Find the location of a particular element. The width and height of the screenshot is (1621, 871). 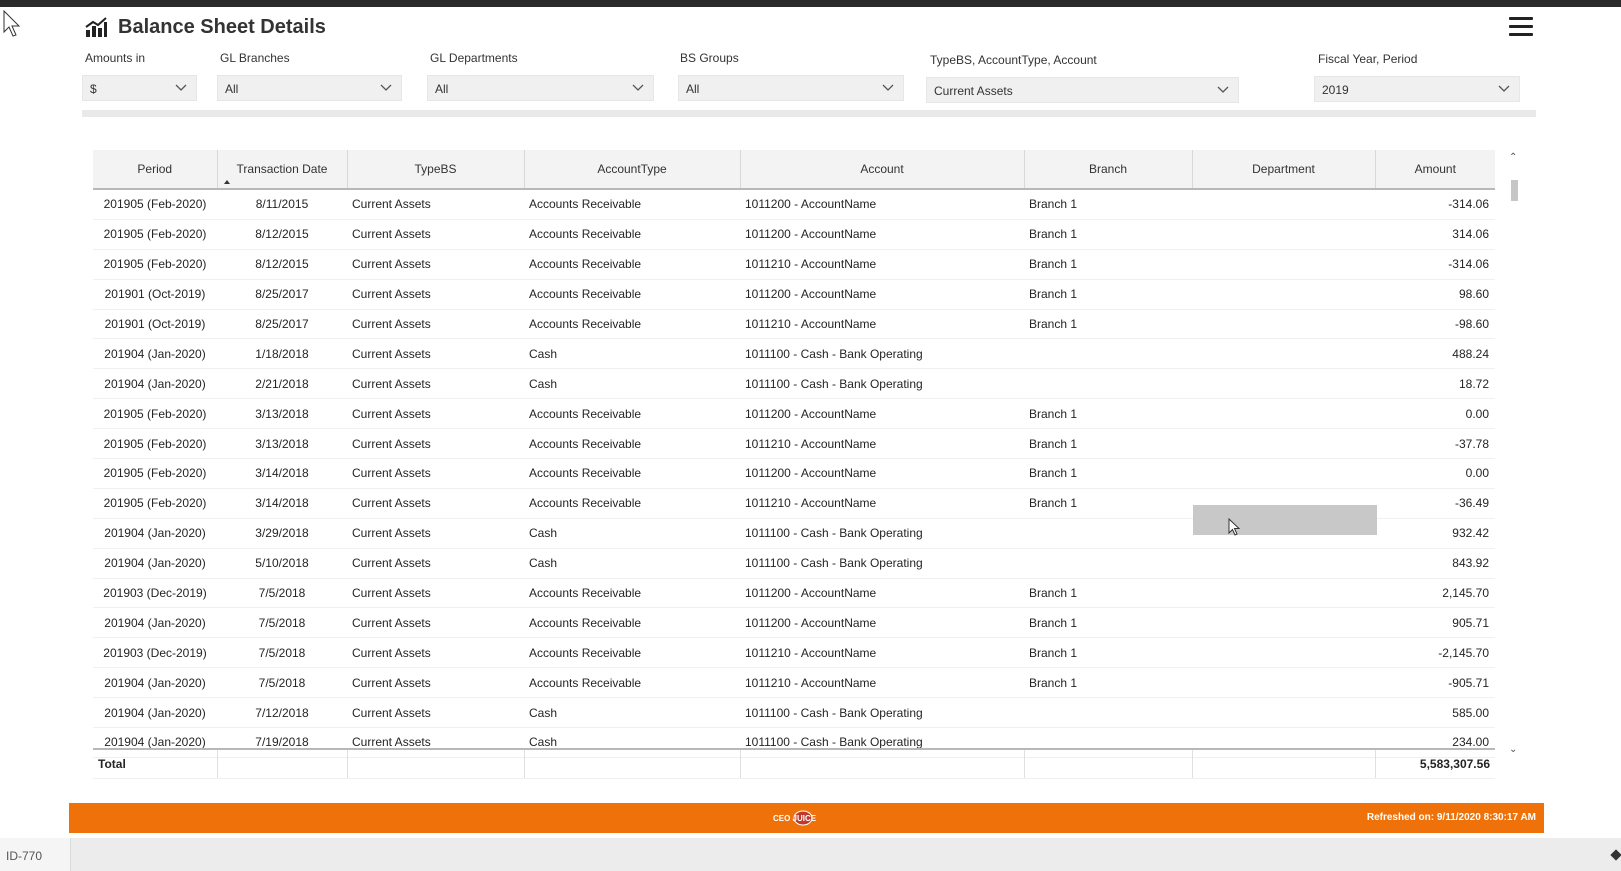

table-cell-amount: 314.06 is located at coordinates (1435, 234).